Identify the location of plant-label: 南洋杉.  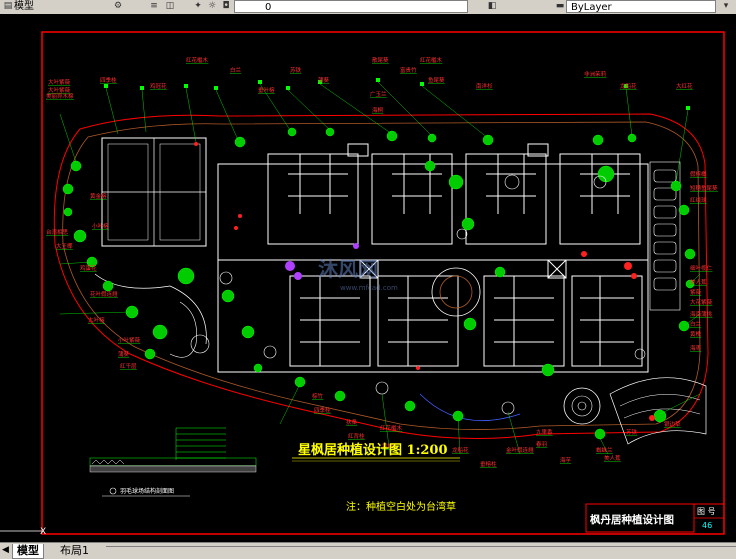
(484, 86).